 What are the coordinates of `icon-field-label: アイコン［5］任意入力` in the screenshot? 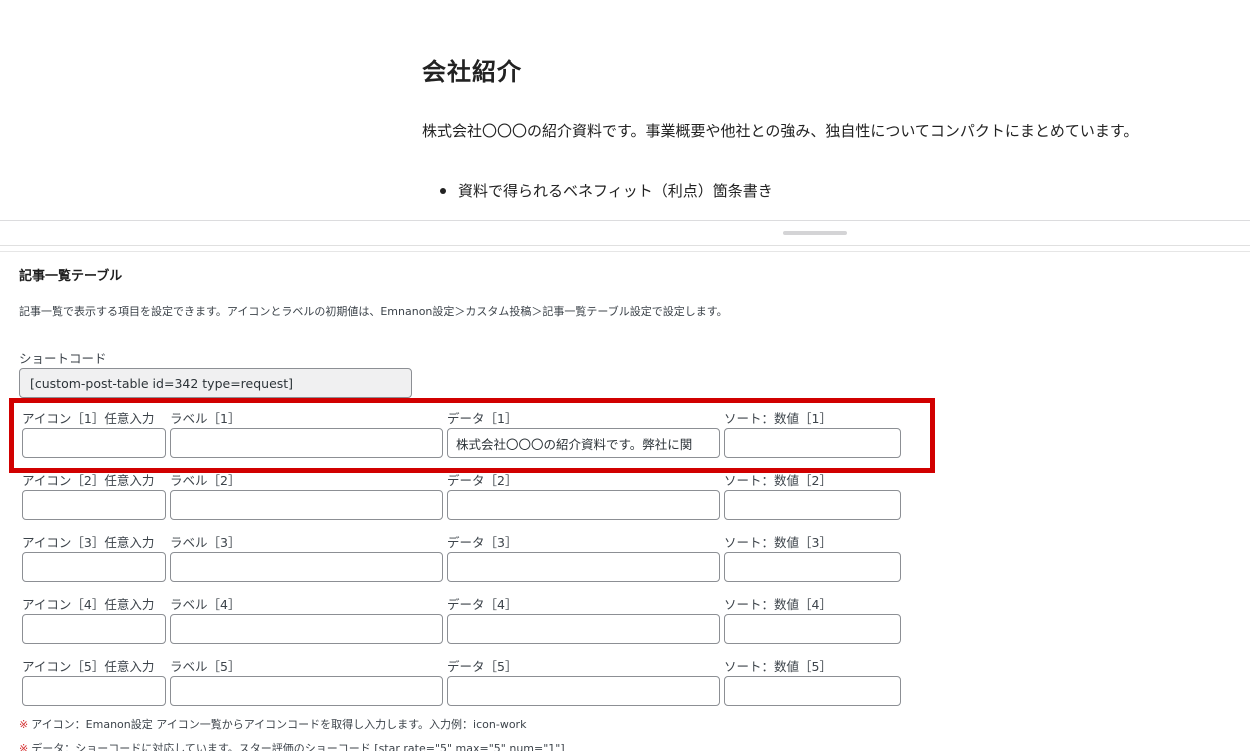 It's located at (88, 666).